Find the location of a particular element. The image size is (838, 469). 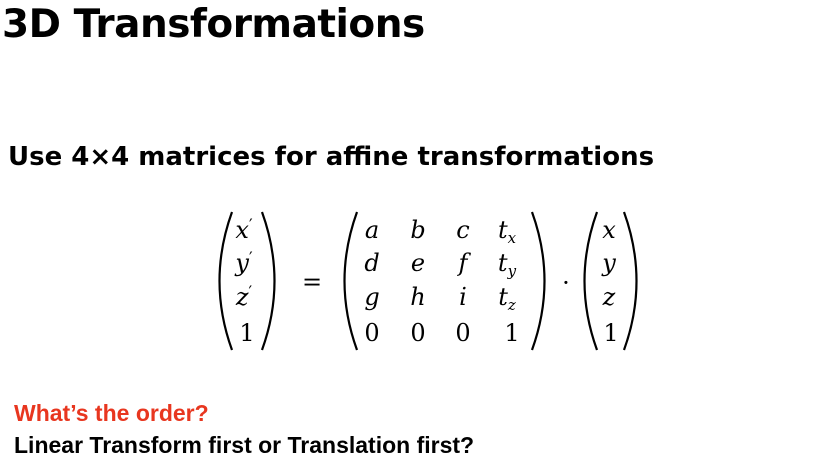

lhs-entry: 1 is located at coordinates (246, 333).